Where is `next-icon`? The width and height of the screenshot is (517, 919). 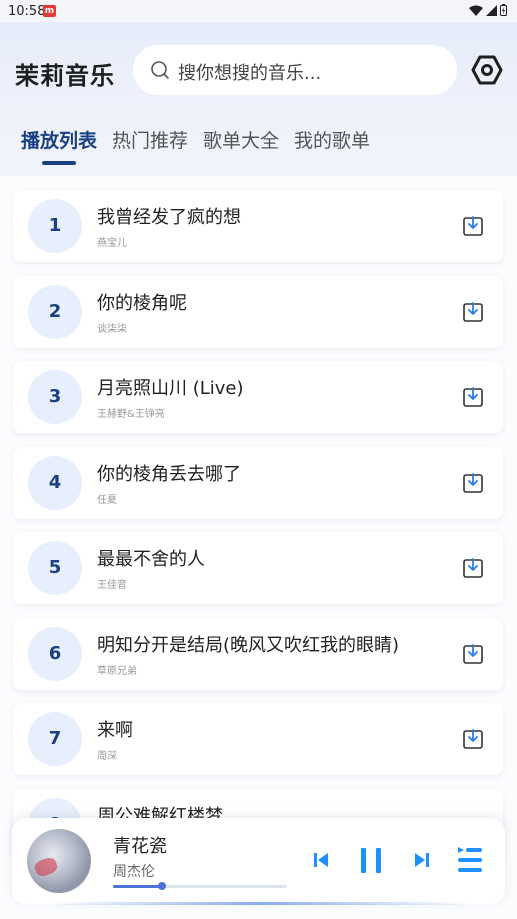
next-icon is located at coordinates (422, 860).